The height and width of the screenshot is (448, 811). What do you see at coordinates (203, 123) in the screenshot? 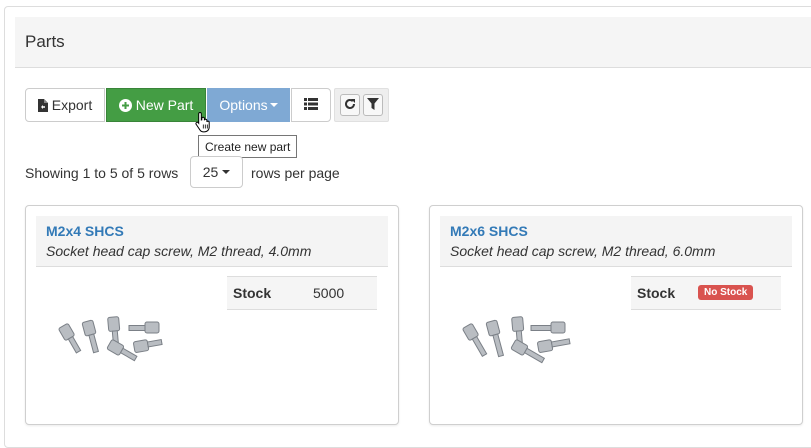
I see `hand-cursor-icon` at bounding box center [203, 123].